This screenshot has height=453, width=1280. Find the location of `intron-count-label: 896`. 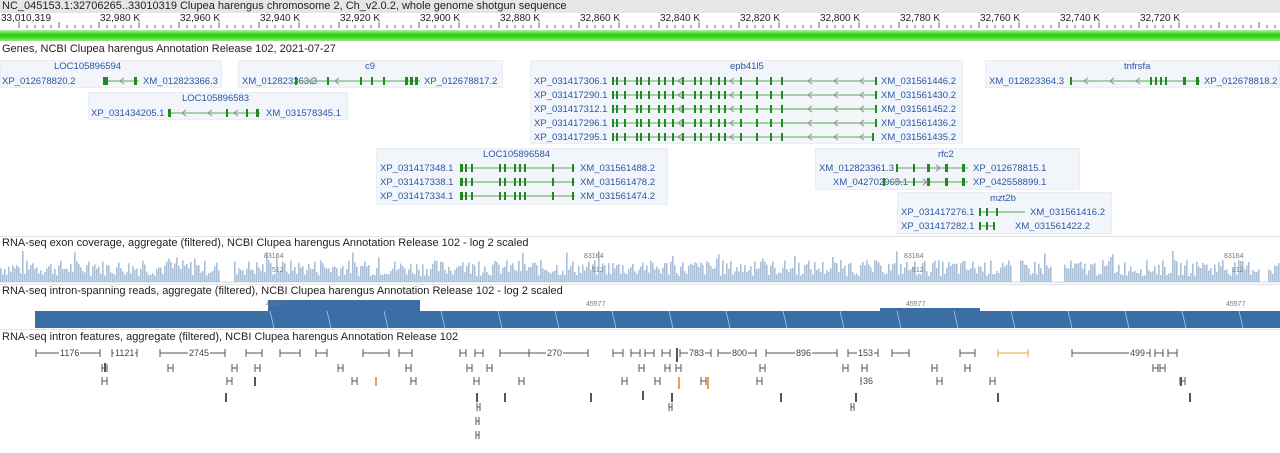

intron-count-label: 896 is located at coordinates (804, 353).